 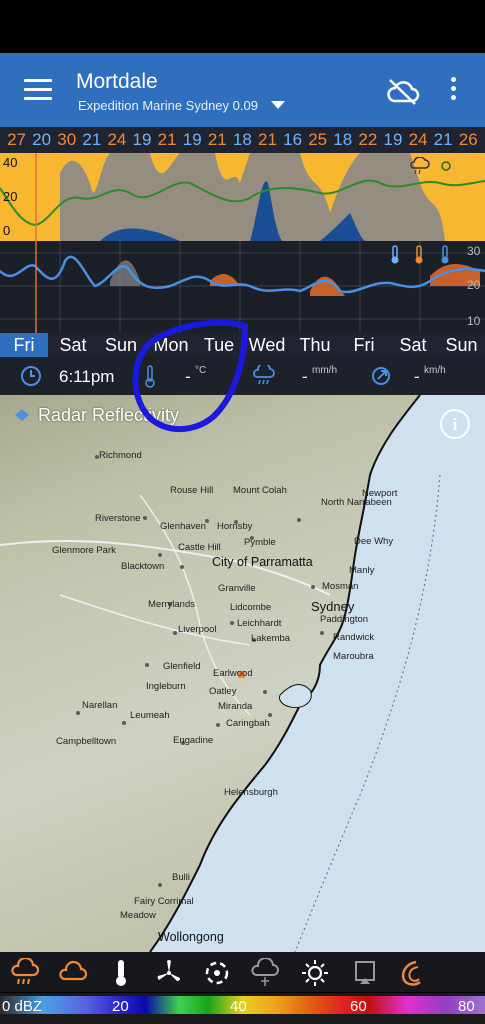 What do you see at coordinates (191, 937) in the screenshot?
I see `place-label: Wollongong` at bounding box center [191, 937].